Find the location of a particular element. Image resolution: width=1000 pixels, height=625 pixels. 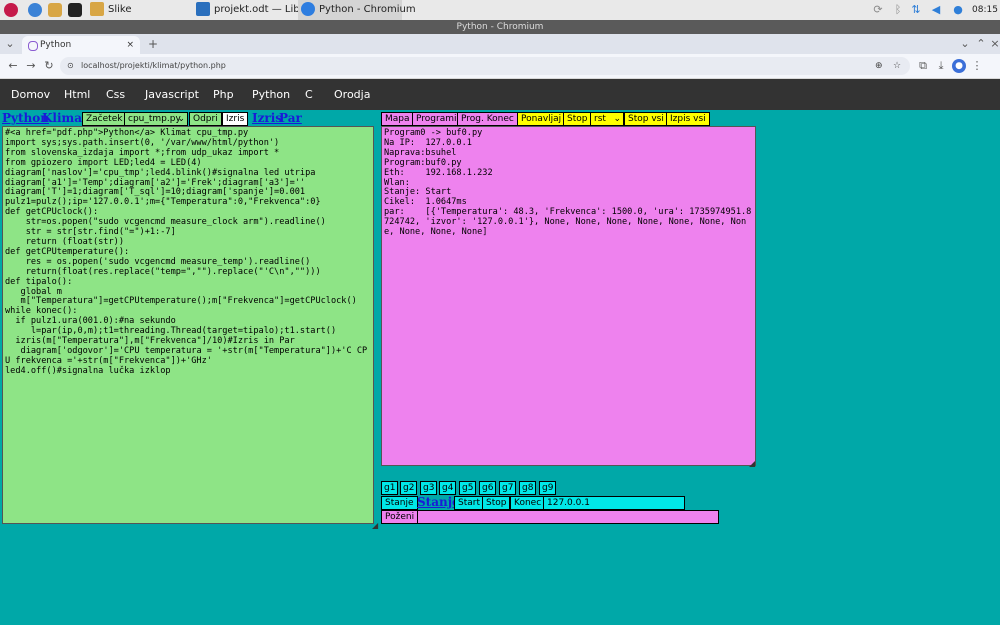

new-tab-button: + is located at coordinates (153, 44).